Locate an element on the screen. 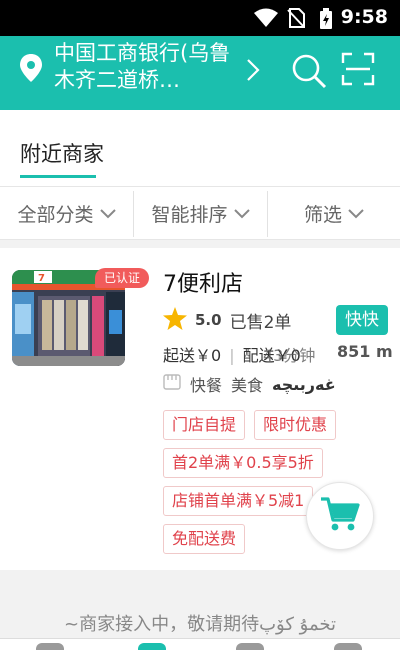 Image resolution: width=400 pixels, height=650 pixels. promo-tag: 店铺首单满￥5减1 is located at coordinates (238, 501).